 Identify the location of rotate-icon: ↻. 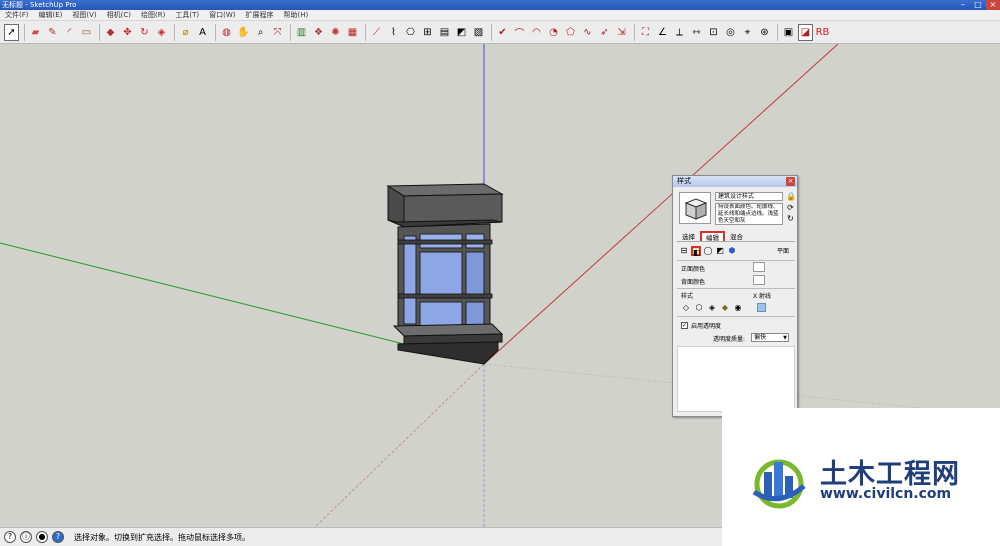
(144, 32).